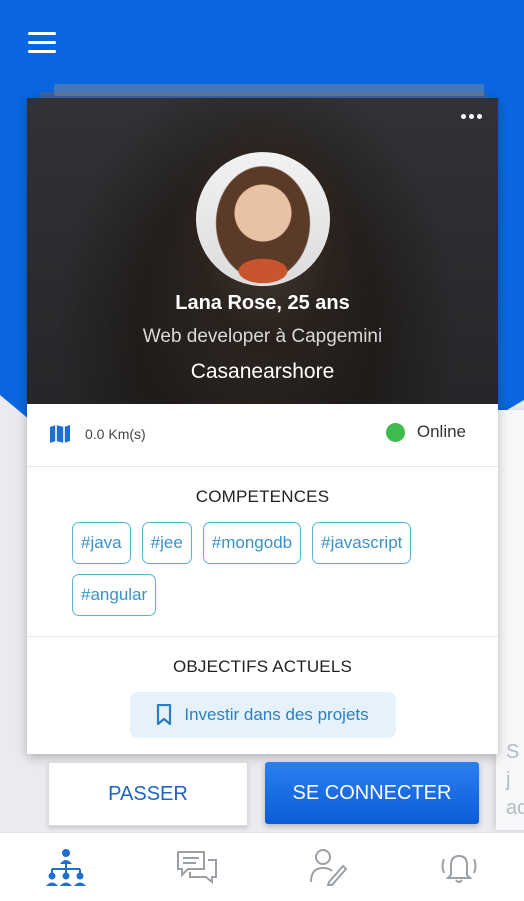 This screenshot has height=901, width=524. I want to click on info-row: 0.0 Km(s) Online, so click(262, 435).